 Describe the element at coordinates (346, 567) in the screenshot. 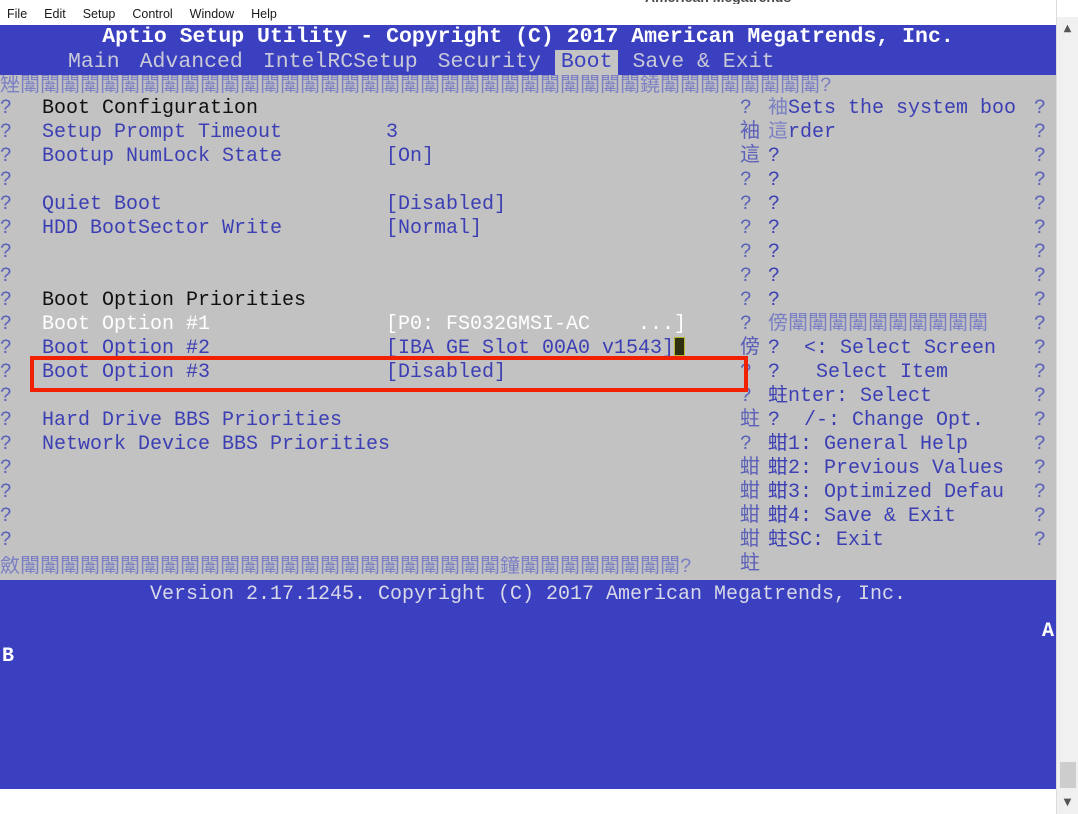

I see `border-bottom-row: 斂闈闈闈闈闈闈闈闈闈闈闈闈闈闈闈闈闈闈闈闈闈闈闈闈鐘闈闈闈闈闈闈闈闈?` at that location.